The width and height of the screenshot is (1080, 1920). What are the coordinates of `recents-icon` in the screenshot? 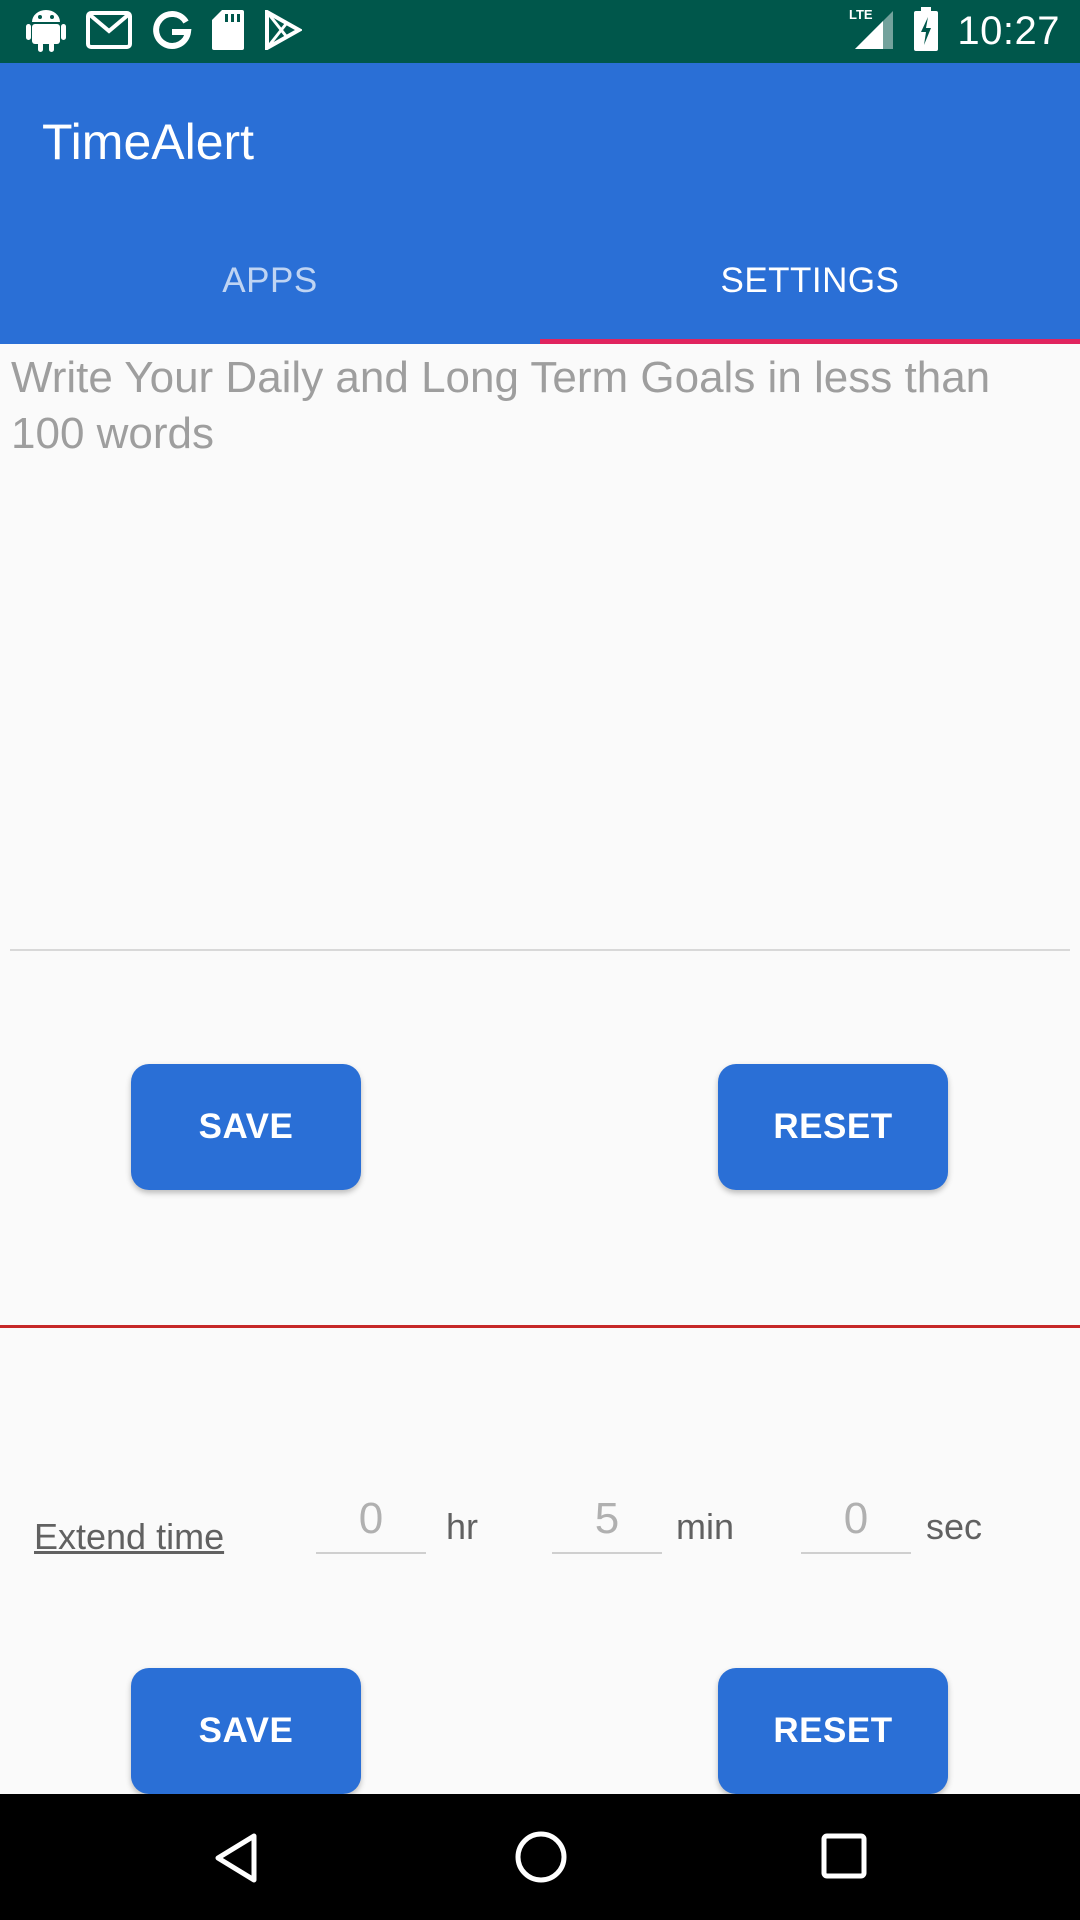 It's located at (844, 1858).